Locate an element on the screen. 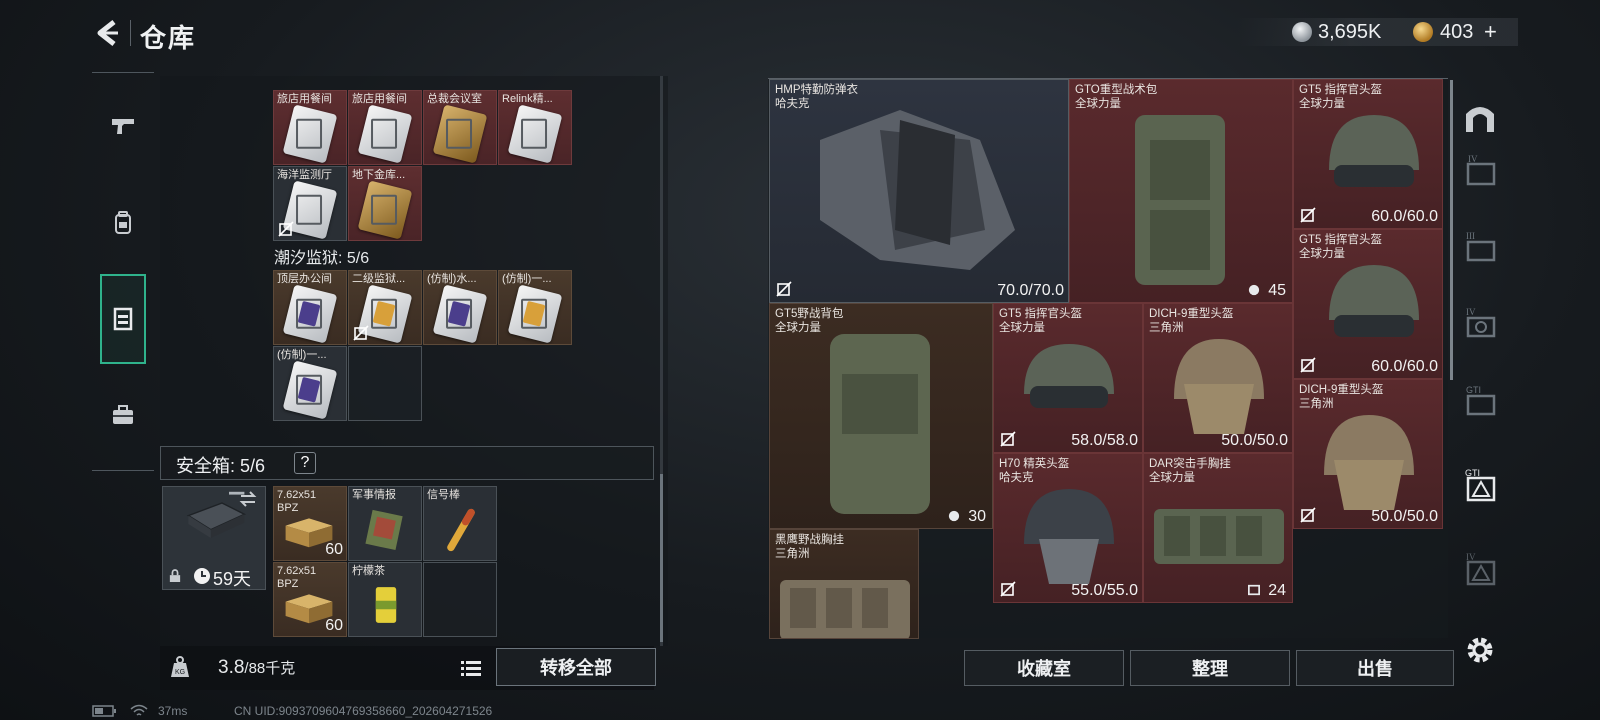 The image size is (1600, 720). pistol-icon is located at coordinates (123, 126).